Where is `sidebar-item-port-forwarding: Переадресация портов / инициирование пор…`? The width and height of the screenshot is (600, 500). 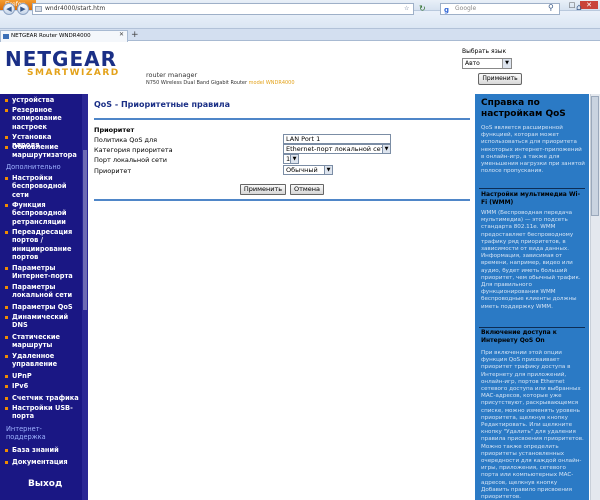 sidebar-item-port-forwarding: Переадресация портов / инициирование пор… is located at coordinates (40, 245).